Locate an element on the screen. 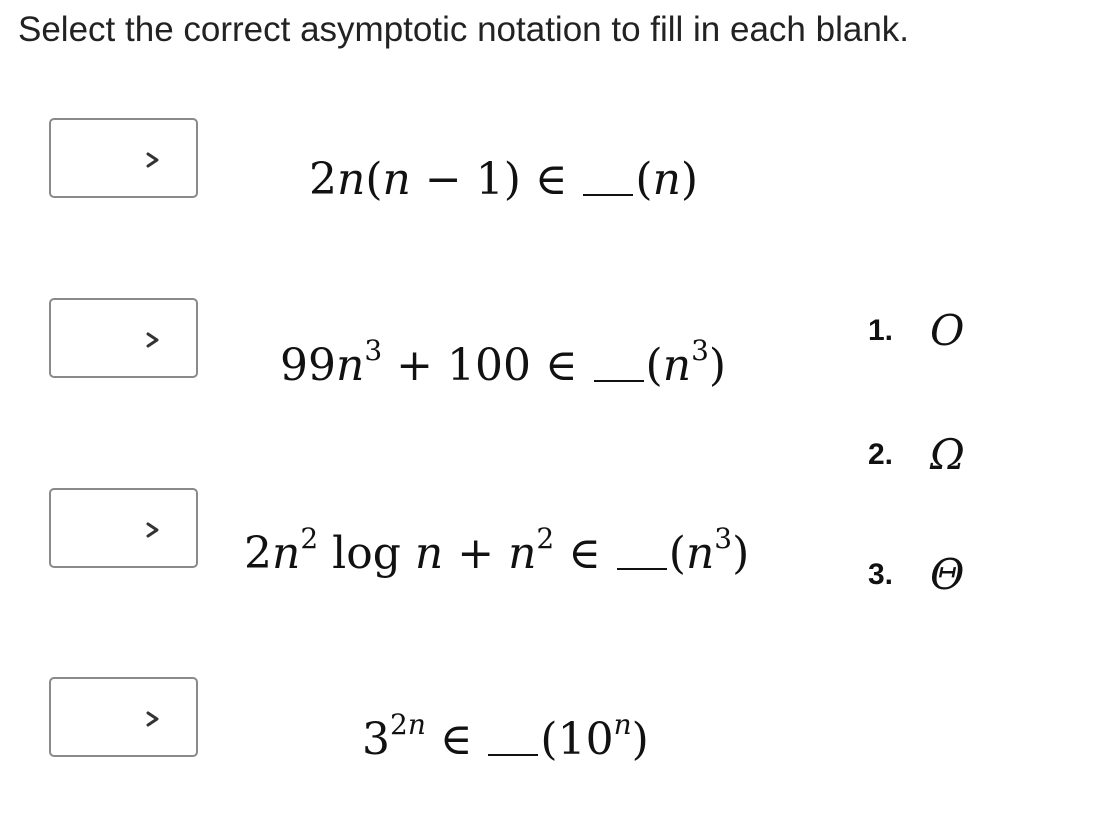 The width and height of the screenshot is (1100, 814). expression-3-post: (n3) is located at coordinates (709, 550).